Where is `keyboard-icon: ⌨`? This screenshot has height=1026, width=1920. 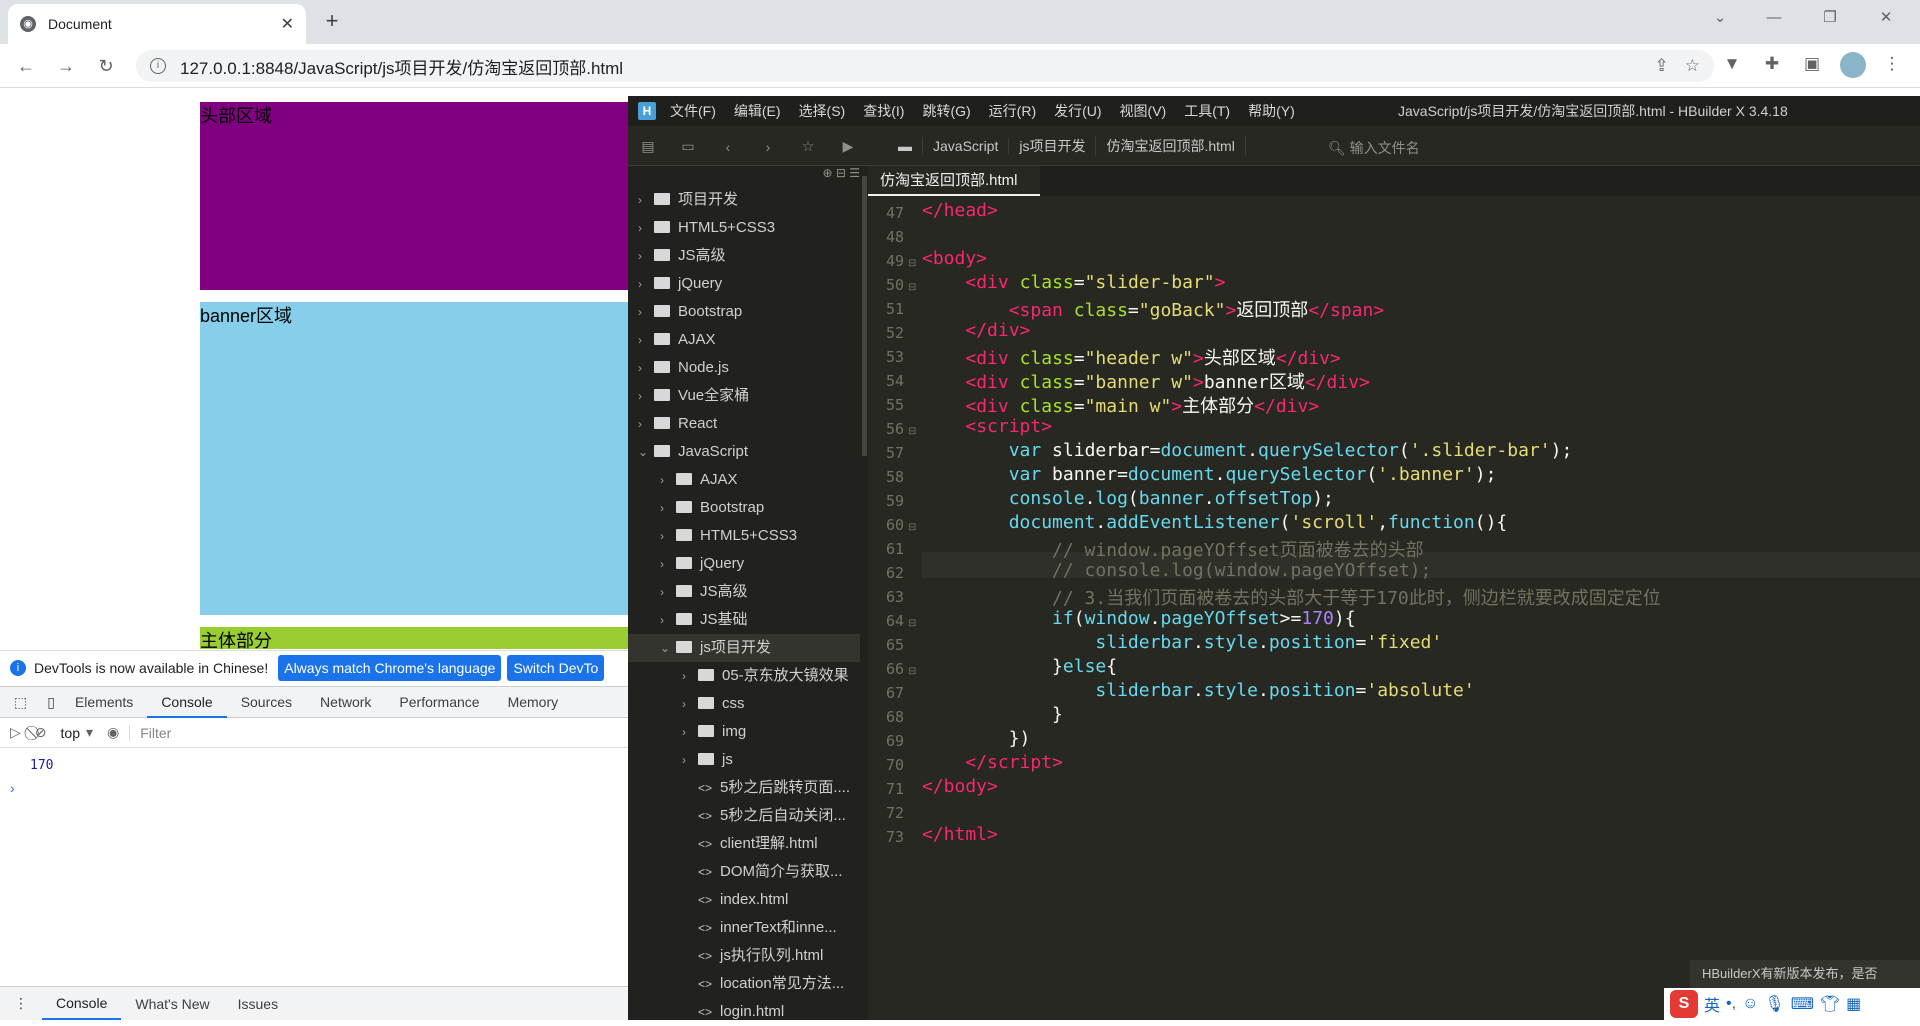 keyboard-icon: ⌨ is located at coordinates (1802, 1004).